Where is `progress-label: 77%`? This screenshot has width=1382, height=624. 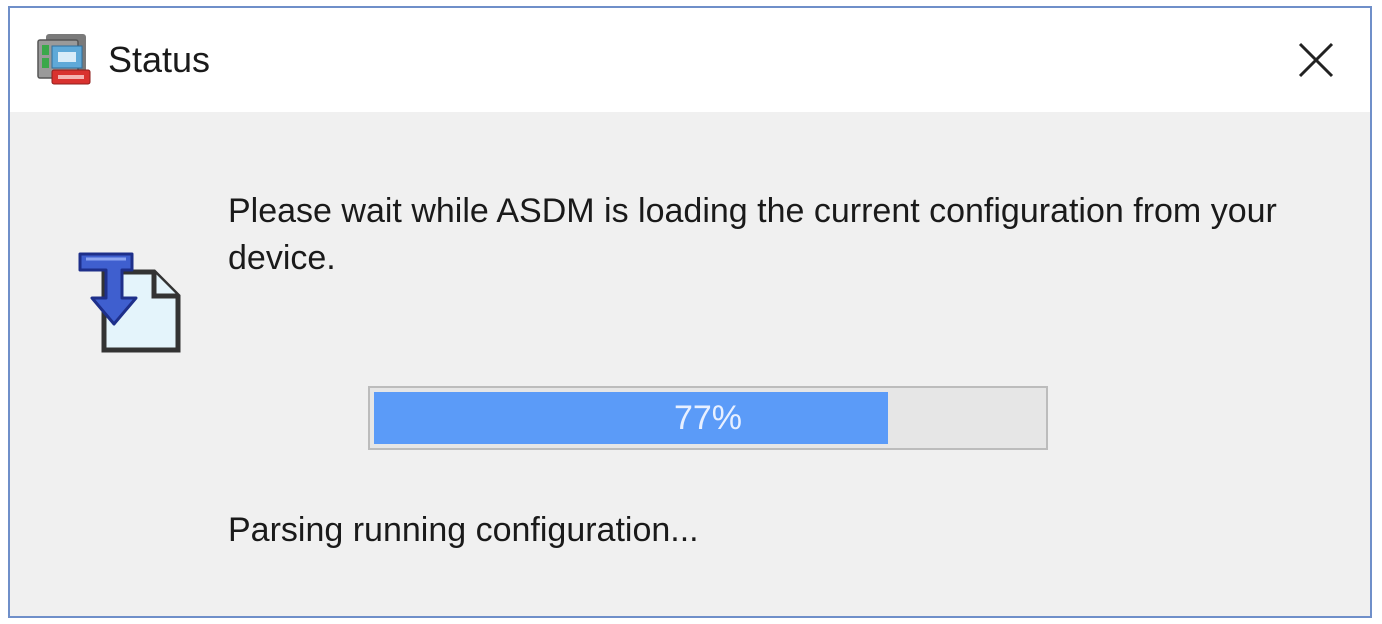
progress-label: 77% is located at coordinates (708, 417).